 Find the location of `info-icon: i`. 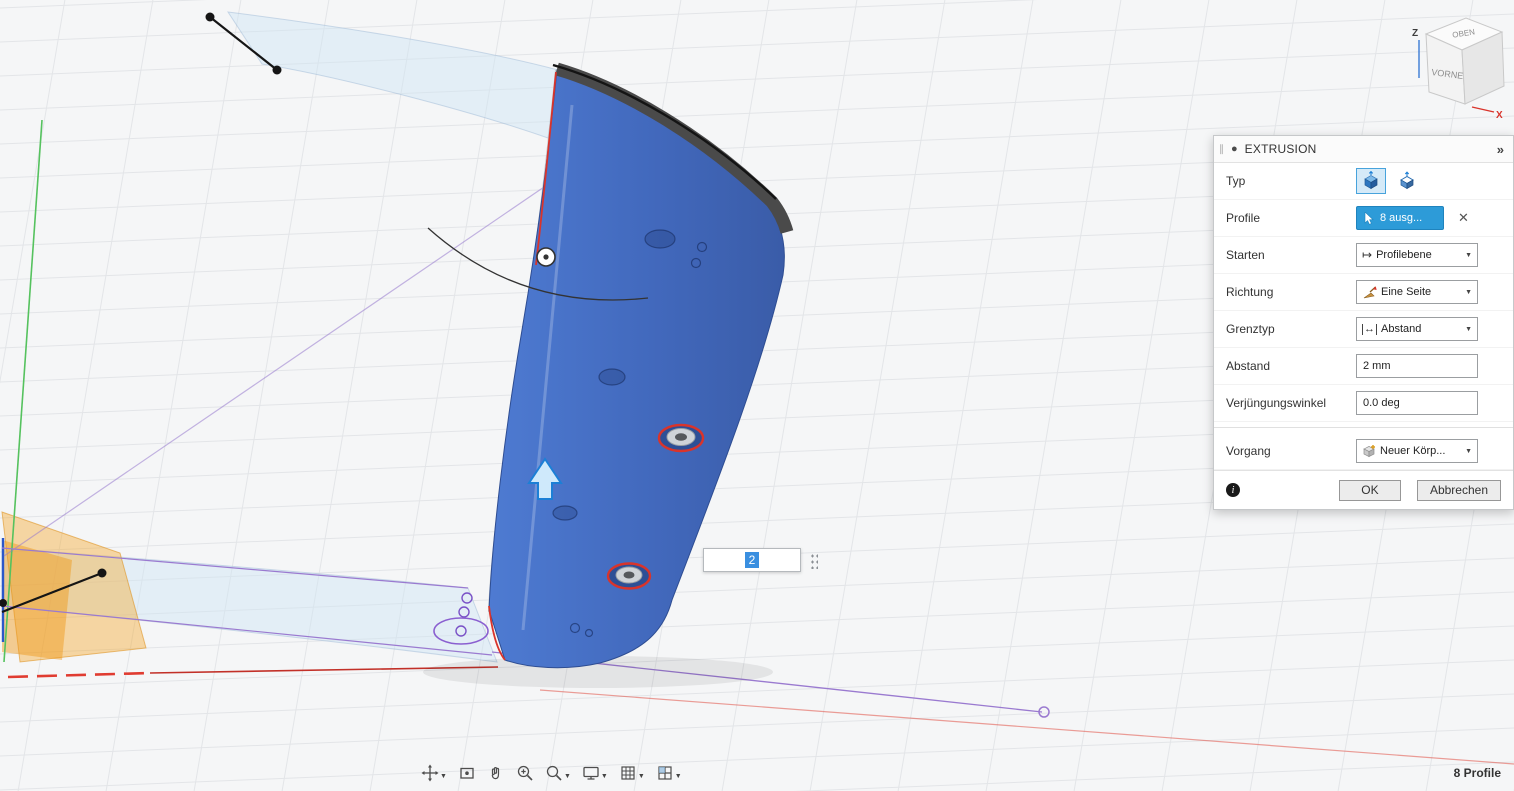

info-icon: i is located at coordinates (1233, 490).